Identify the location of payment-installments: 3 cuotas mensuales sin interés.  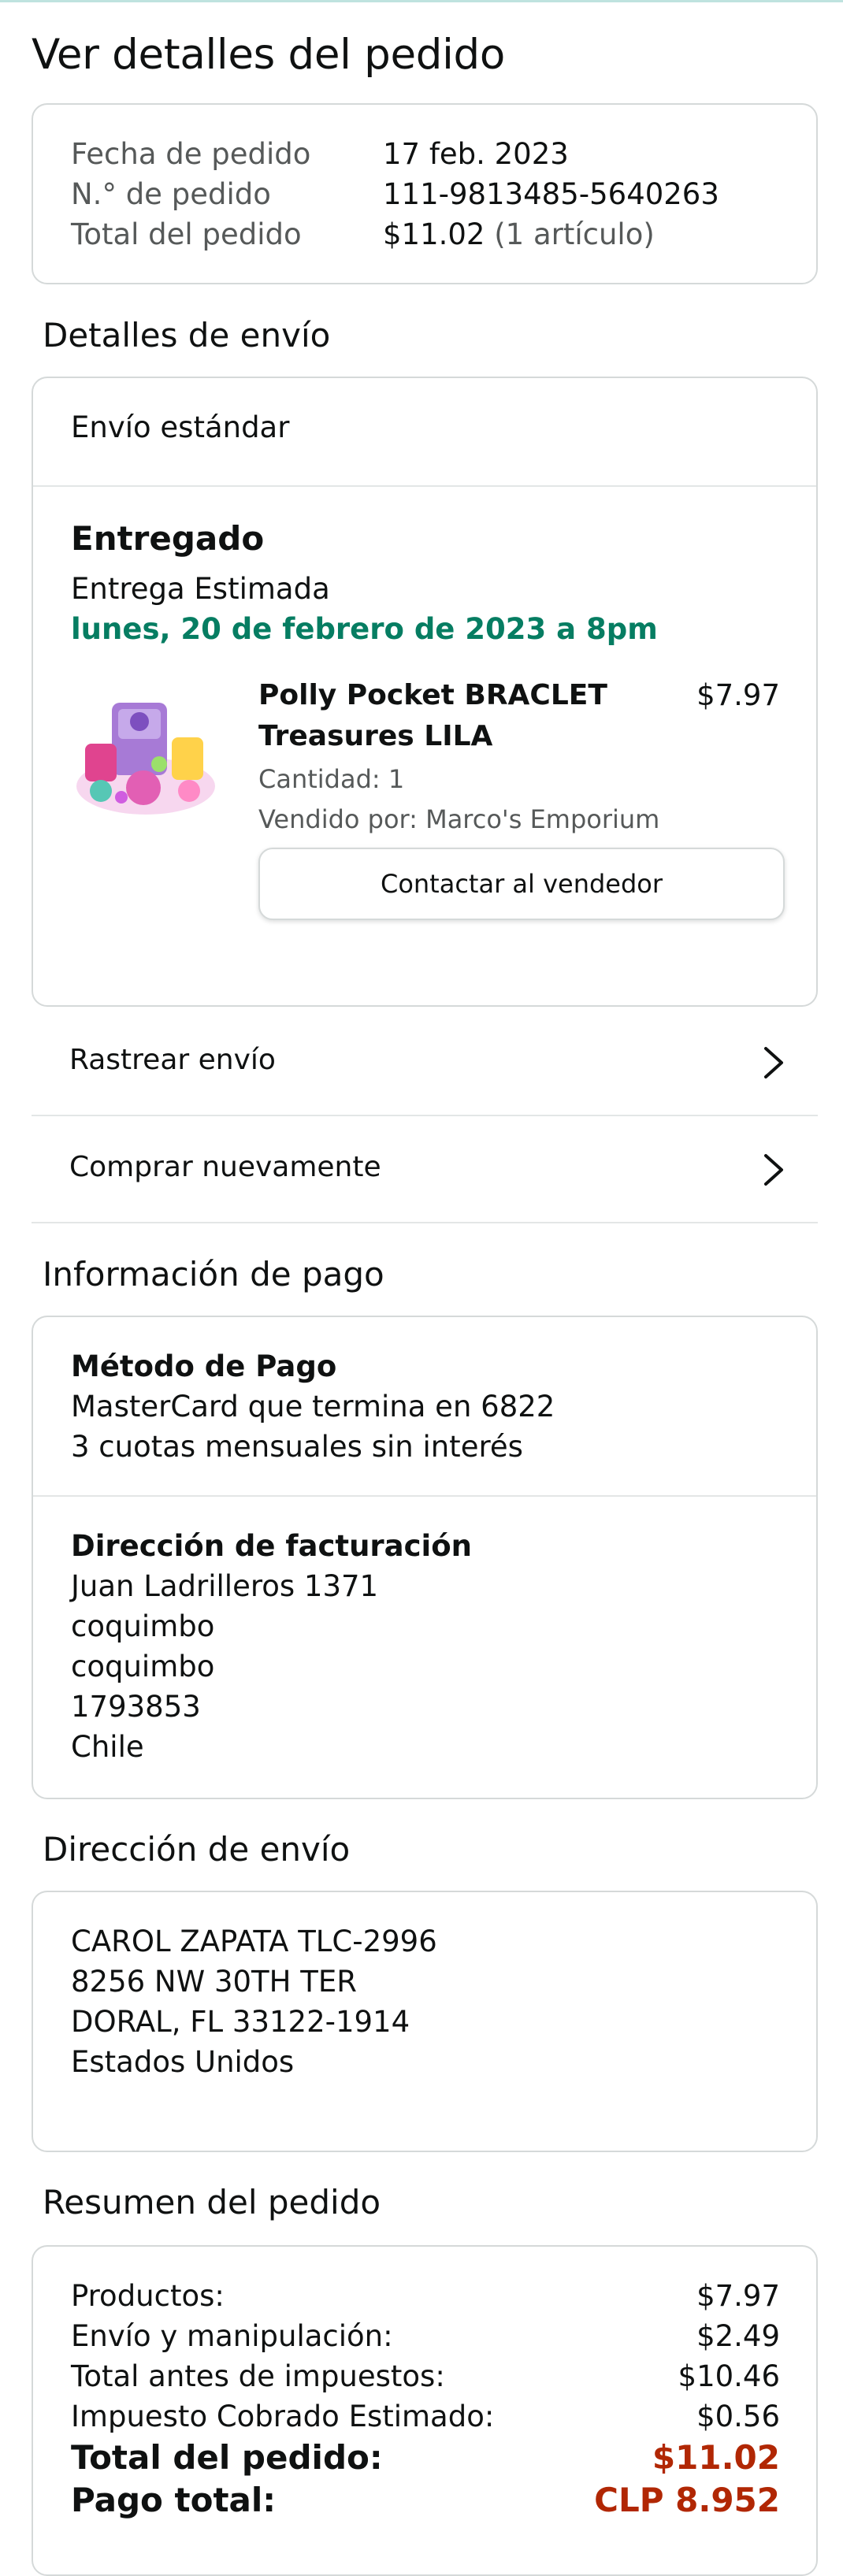
(297, 1447).